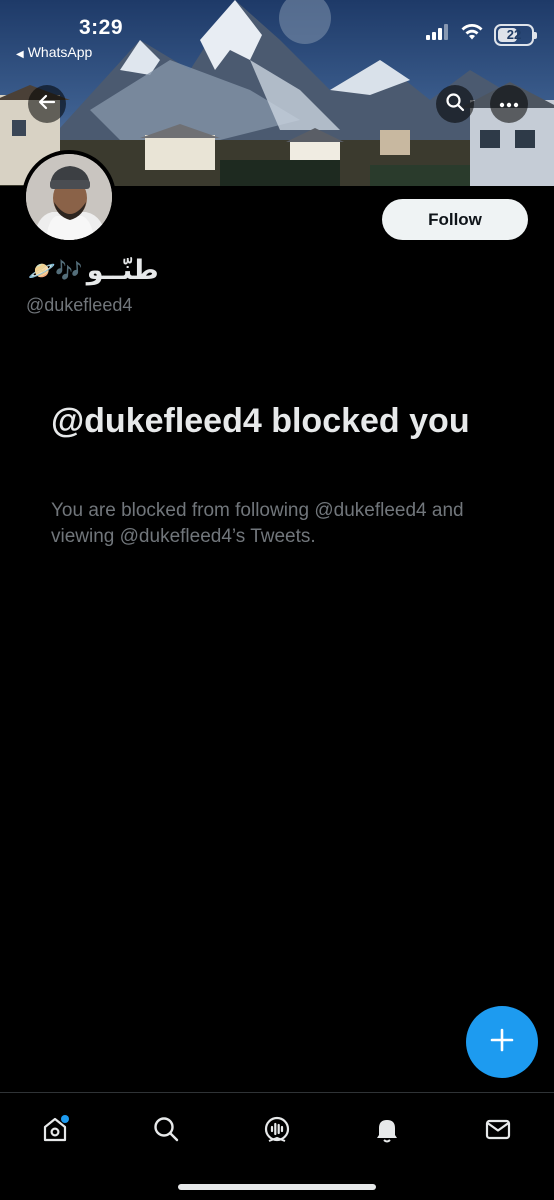 This screenshot has height=1200, width=554. I want to click on avatar-image, so click(69, 197).